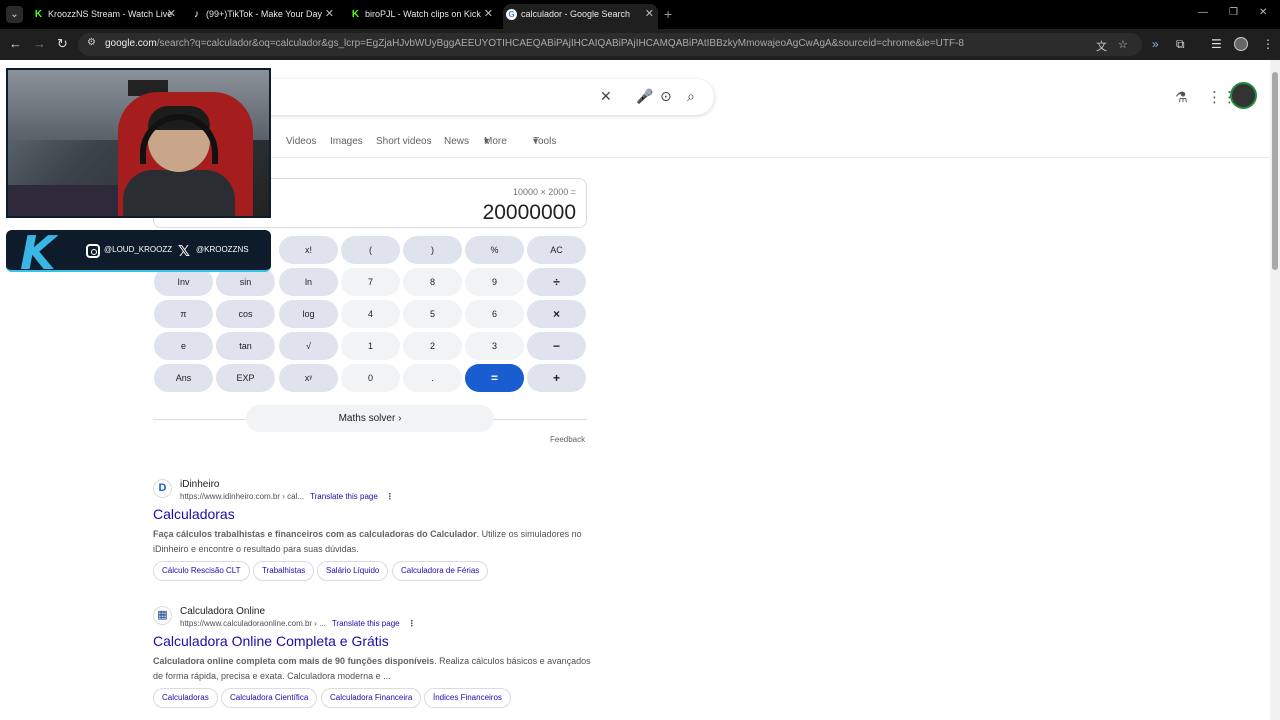 The image size is (1280, 720). I want to click on back-icon: ←, so click(15, 44).